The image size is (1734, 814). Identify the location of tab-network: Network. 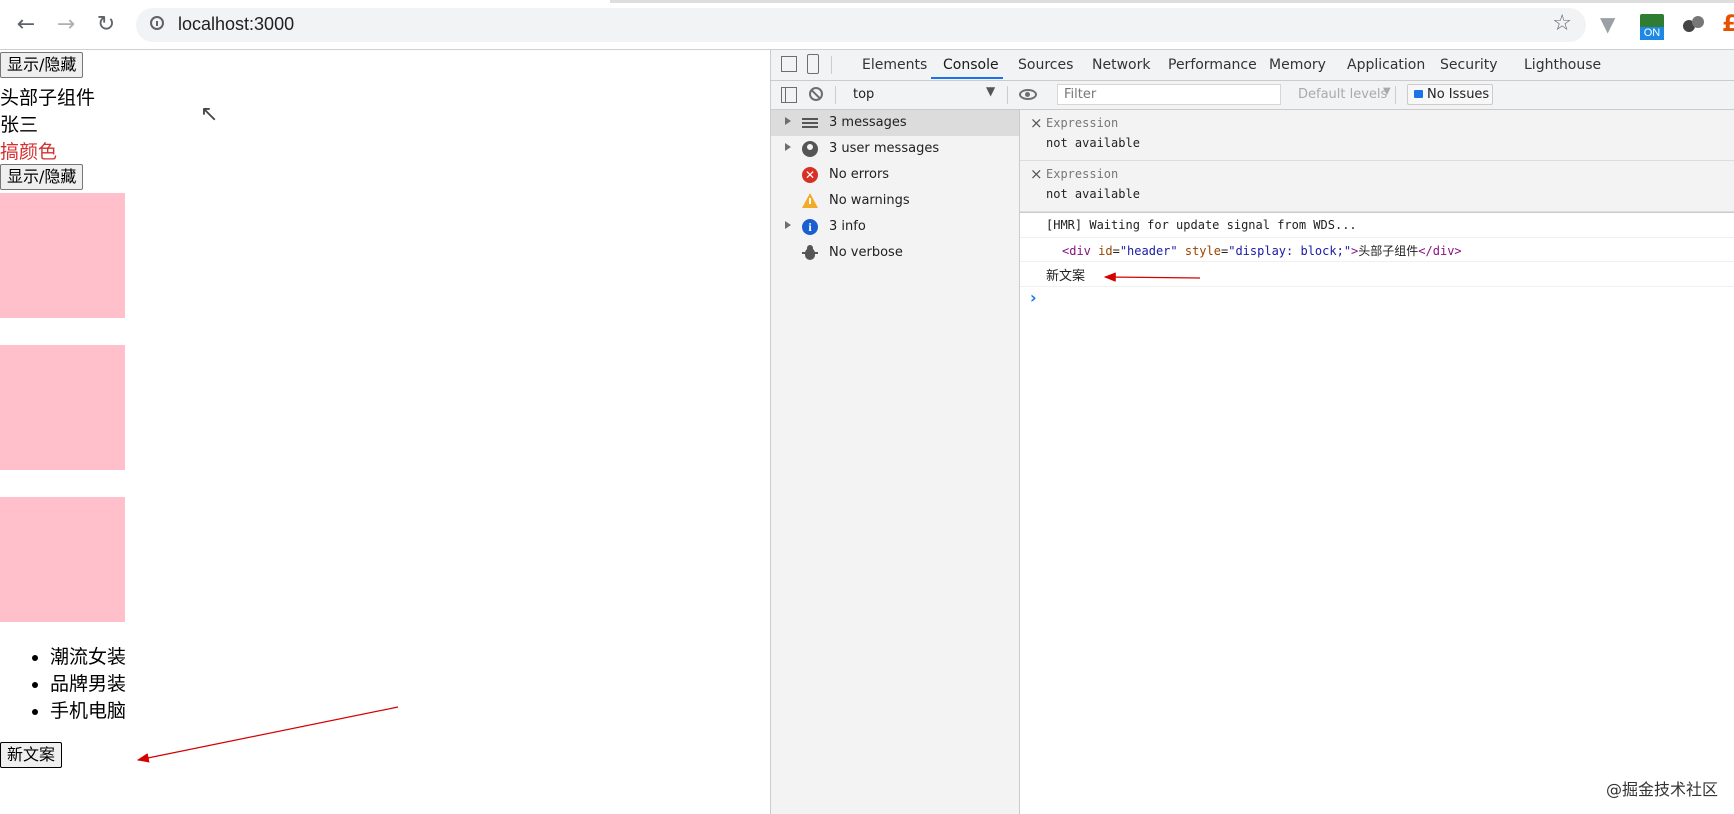
(1121, 65).